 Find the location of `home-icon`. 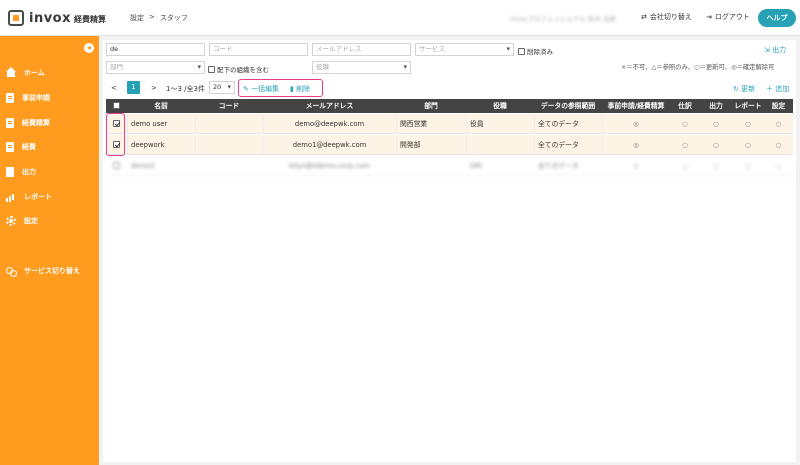

home-icon is located at coordinates (11, 72).